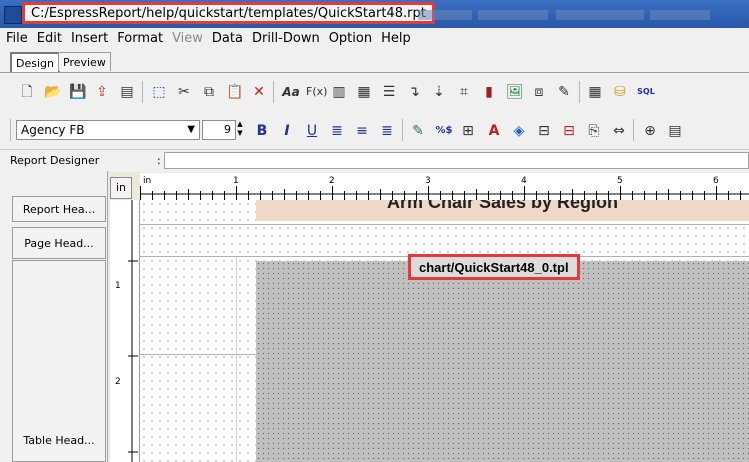  I want to click on ruler-label: 1, so click(118, 286).